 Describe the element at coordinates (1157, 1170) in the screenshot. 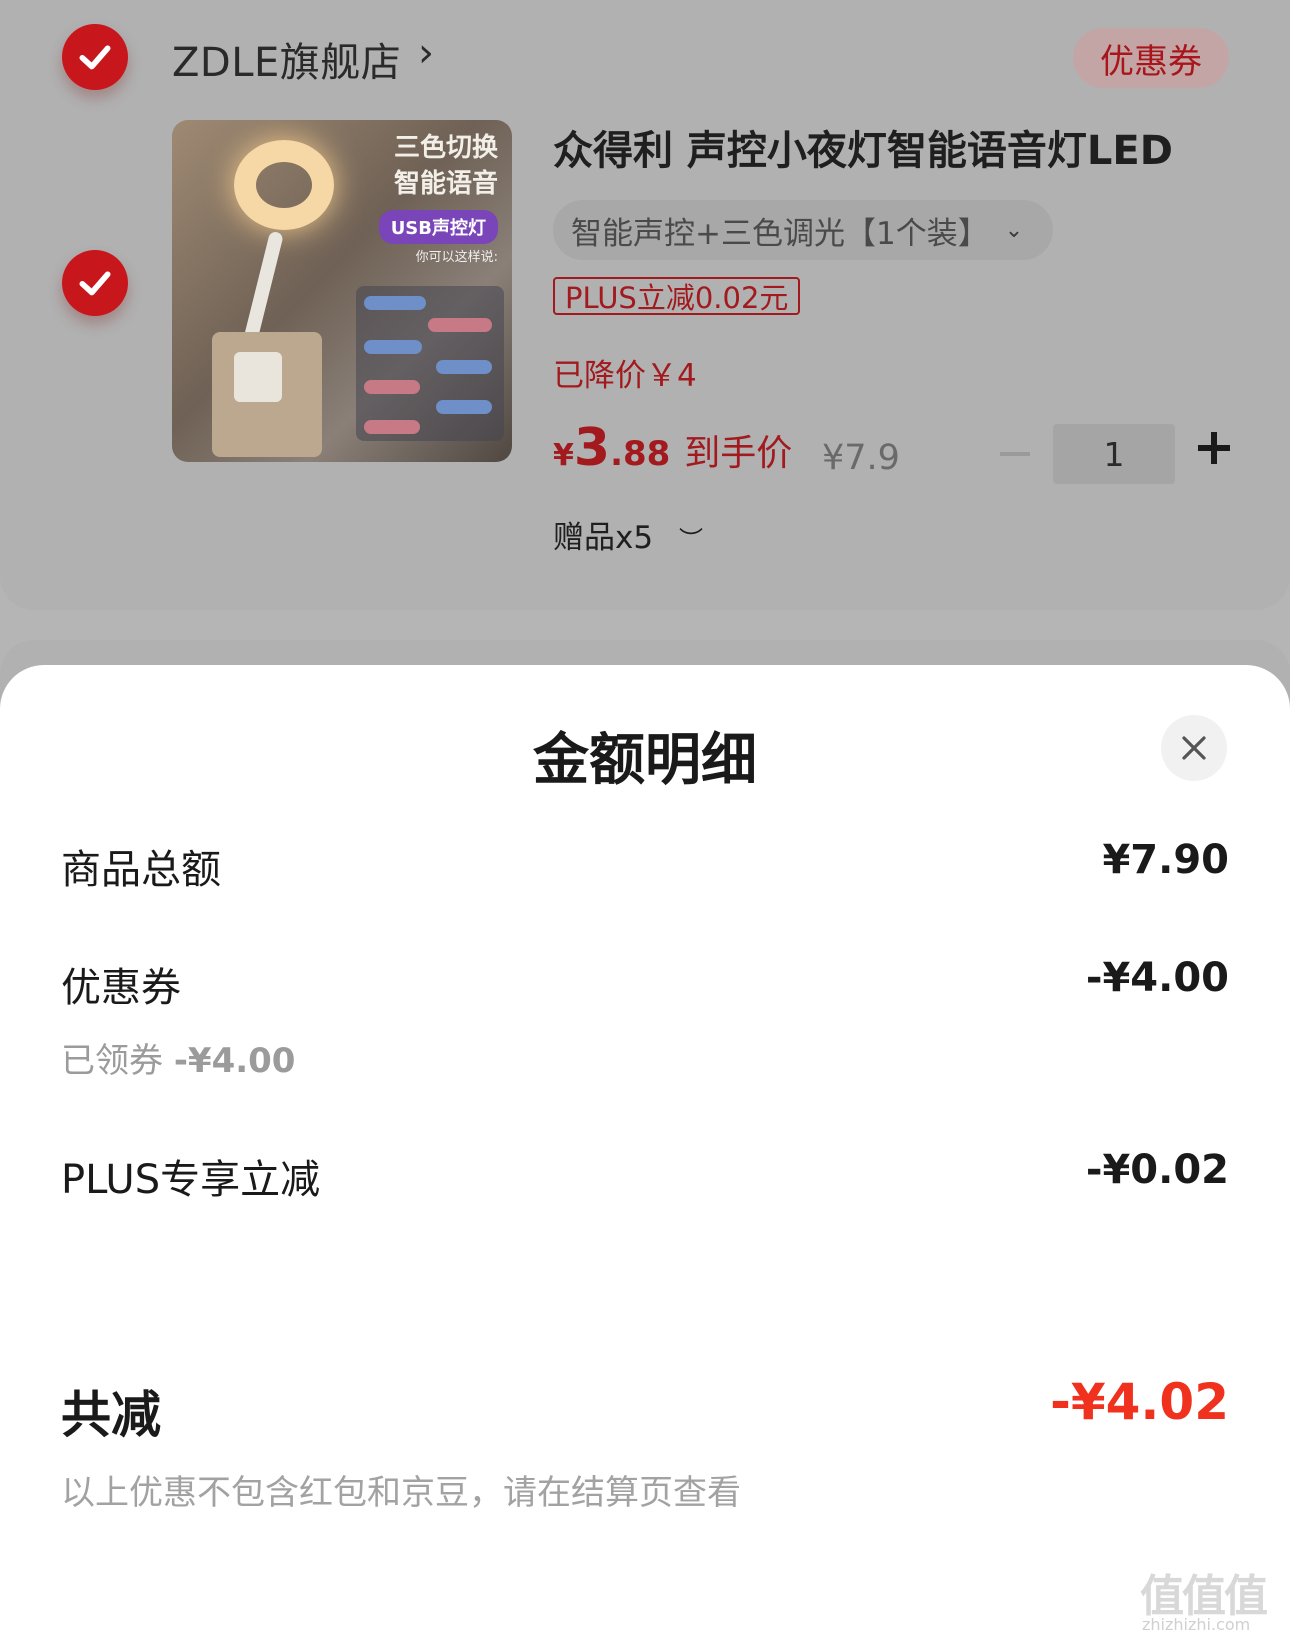

I see `plus-discount-value: -¥0.02` at that location.